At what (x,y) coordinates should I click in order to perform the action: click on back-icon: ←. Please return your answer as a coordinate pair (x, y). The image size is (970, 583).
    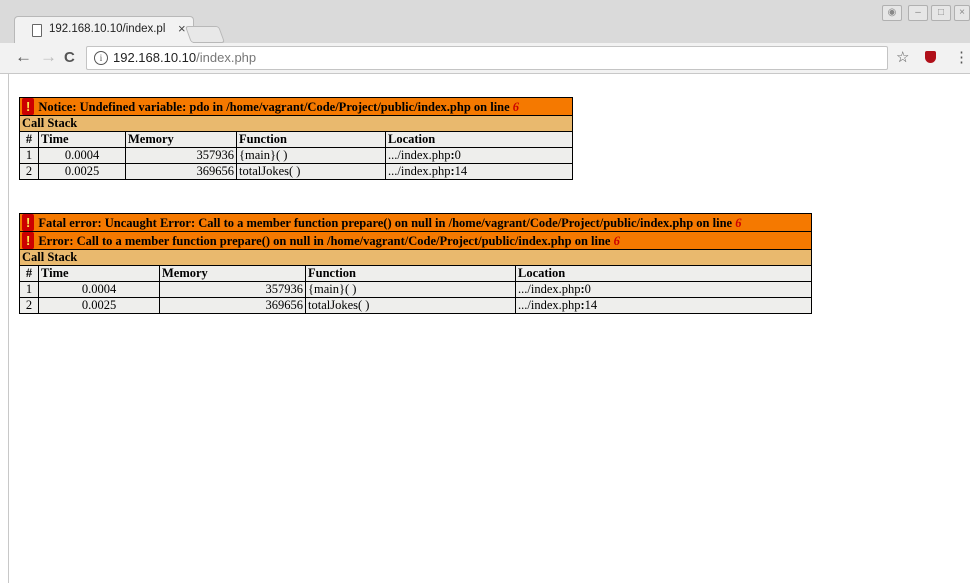
    Looking at the image, I should click on (23, 57).